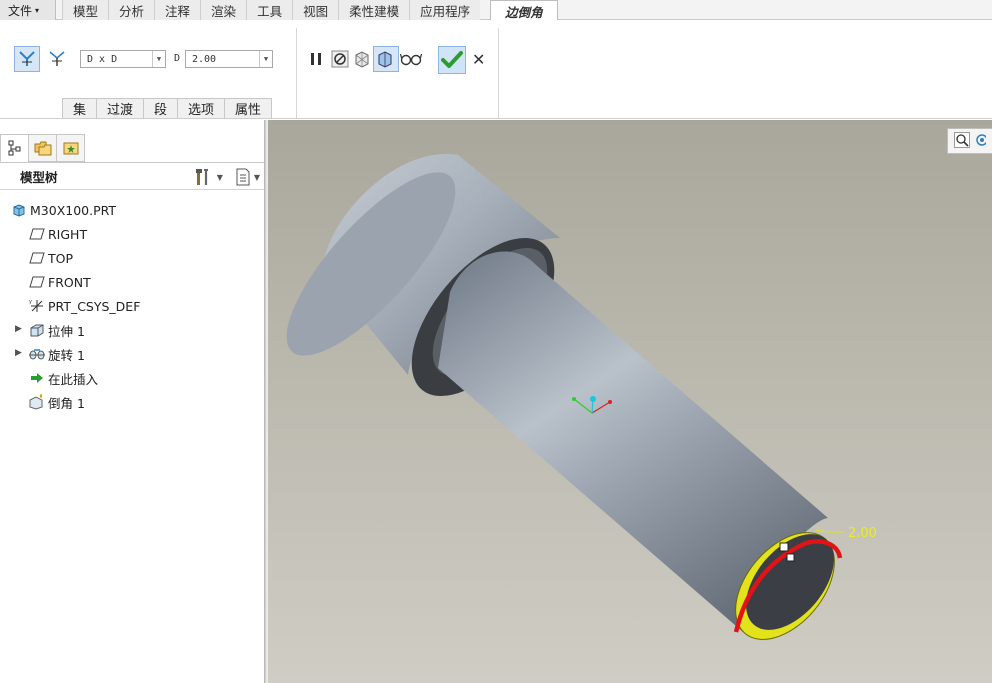 The image size is (992, 683). I want to click on settings-button: ▼, so click(208, 177).